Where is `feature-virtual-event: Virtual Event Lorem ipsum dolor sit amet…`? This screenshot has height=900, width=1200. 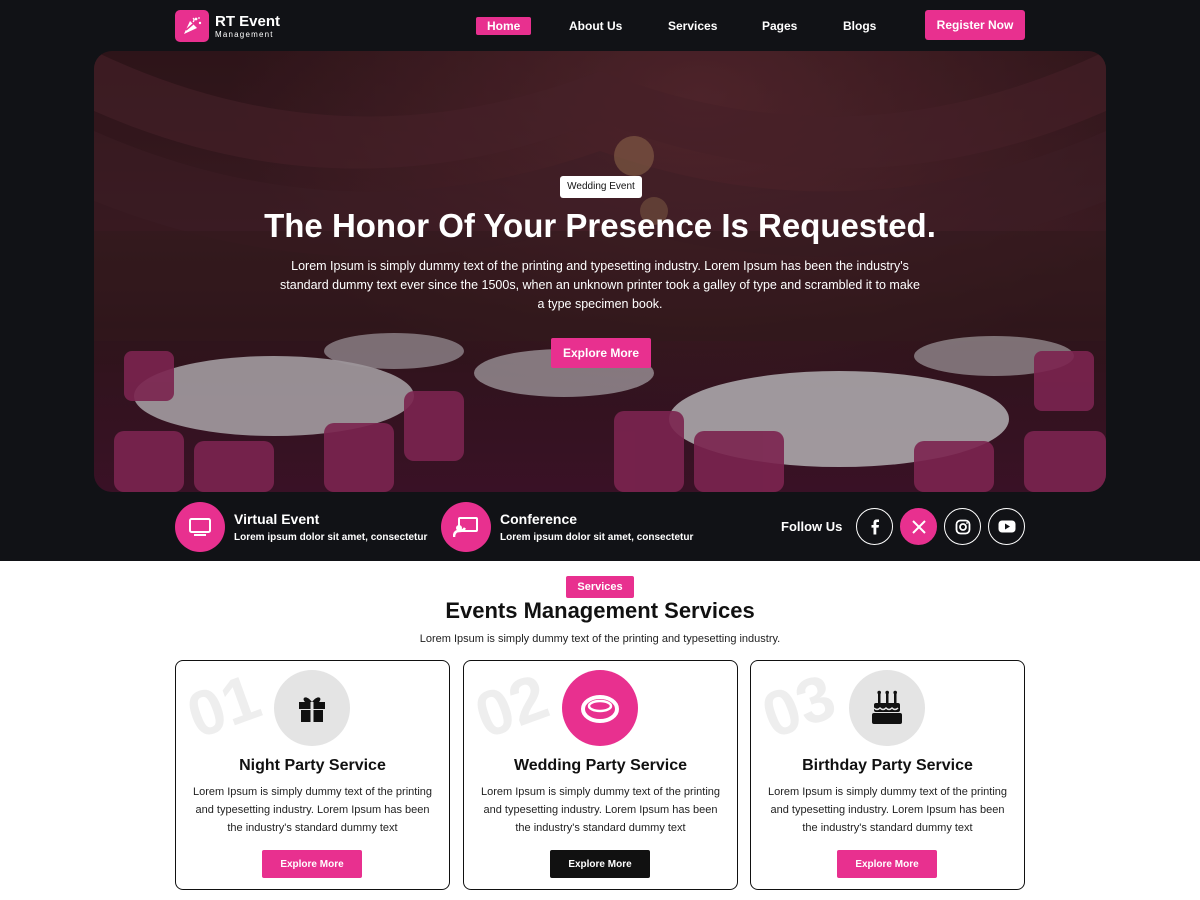
feature-virtual-event: Virtual Event Lorem ipsum dolor sit amet… is located at coordinates (301, 527).